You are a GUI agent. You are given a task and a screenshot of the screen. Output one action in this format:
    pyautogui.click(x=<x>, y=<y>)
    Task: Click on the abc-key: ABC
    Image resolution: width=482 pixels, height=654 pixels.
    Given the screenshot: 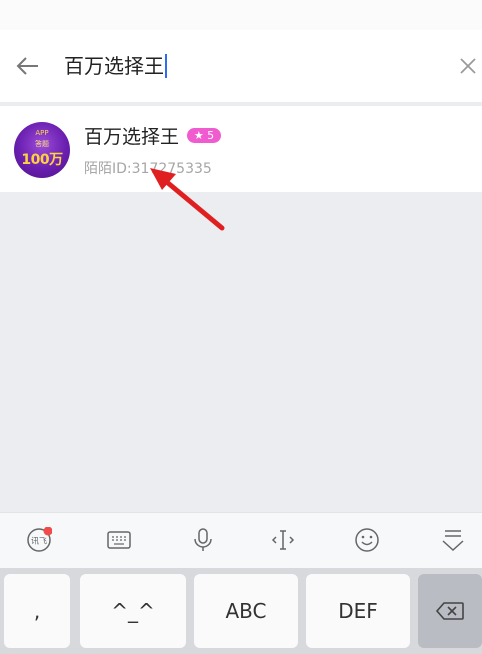 What is the action you would take?
    pyautogui.click(x=246, y=611)
    